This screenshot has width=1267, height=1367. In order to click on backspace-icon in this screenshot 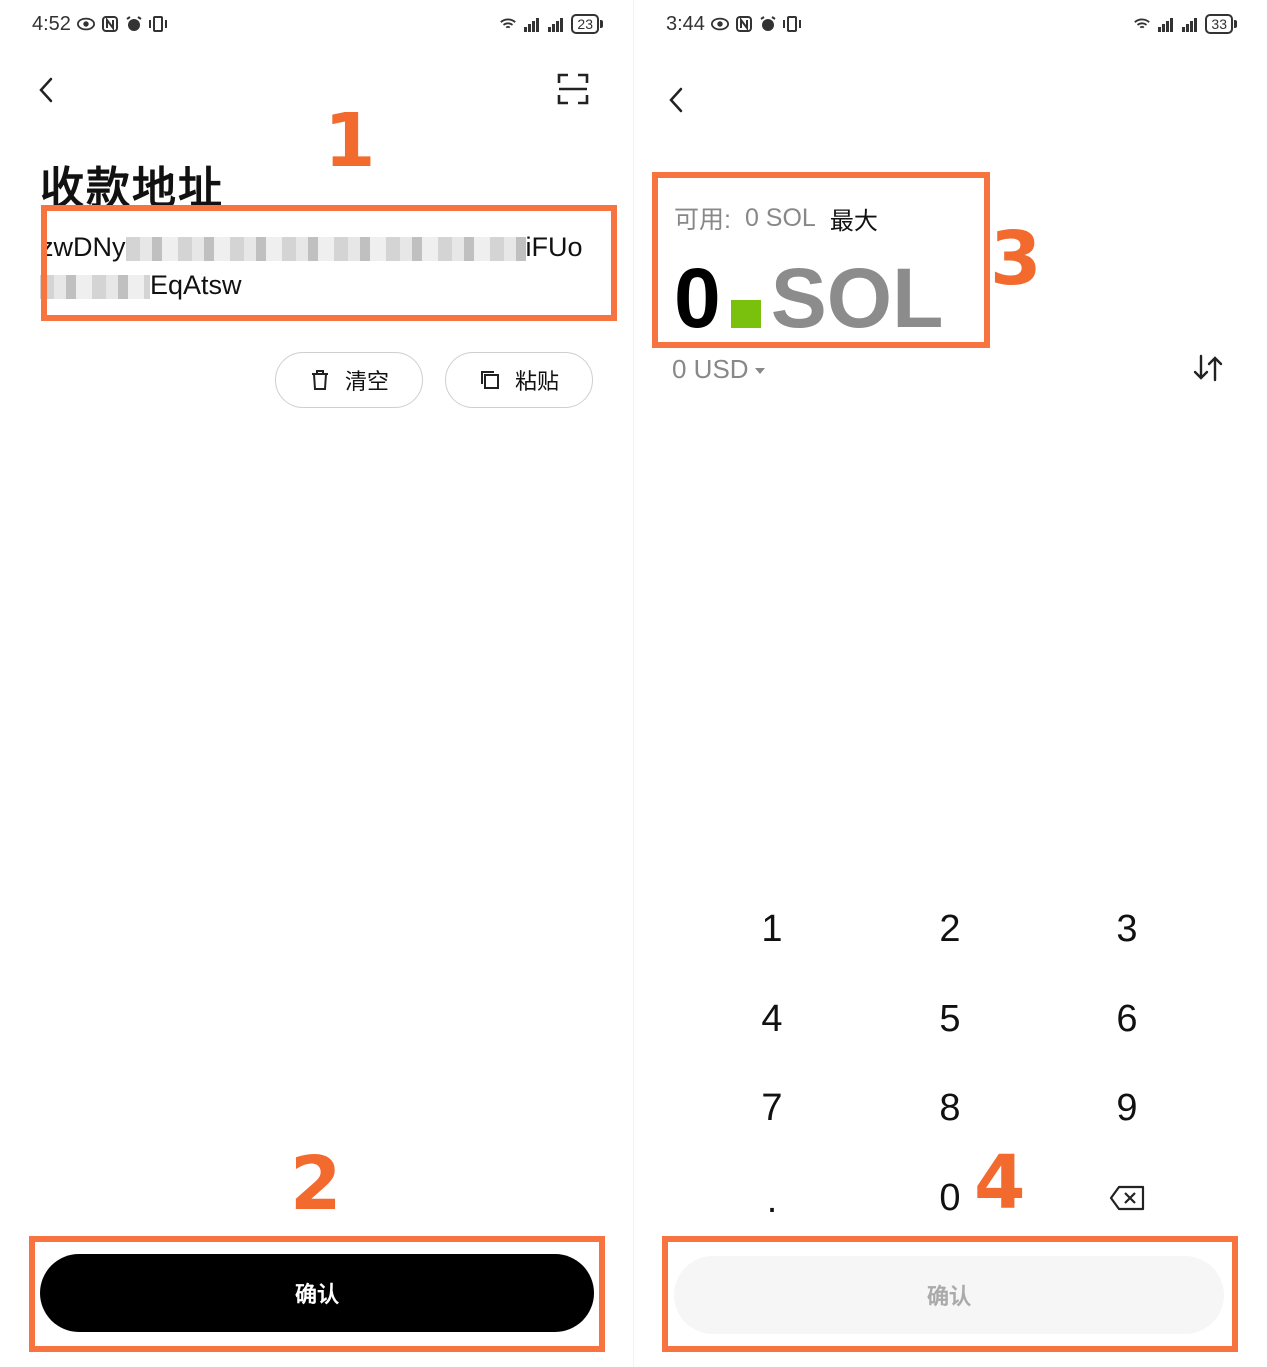, I will do `click(1127, 1198)`.